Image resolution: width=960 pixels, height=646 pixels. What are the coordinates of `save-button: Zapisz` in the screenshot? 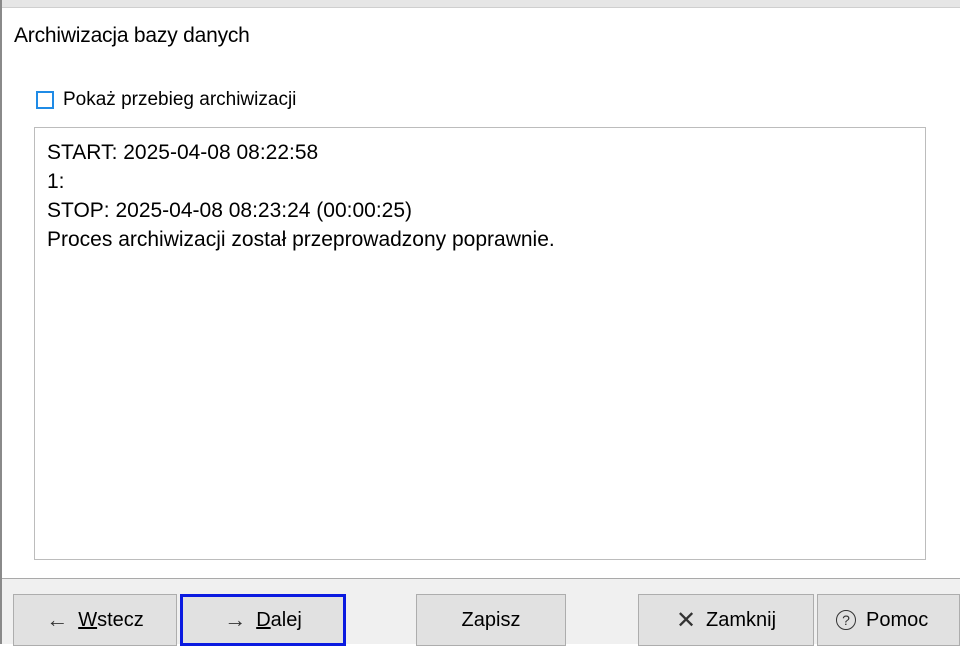 It's located at (491, 620).